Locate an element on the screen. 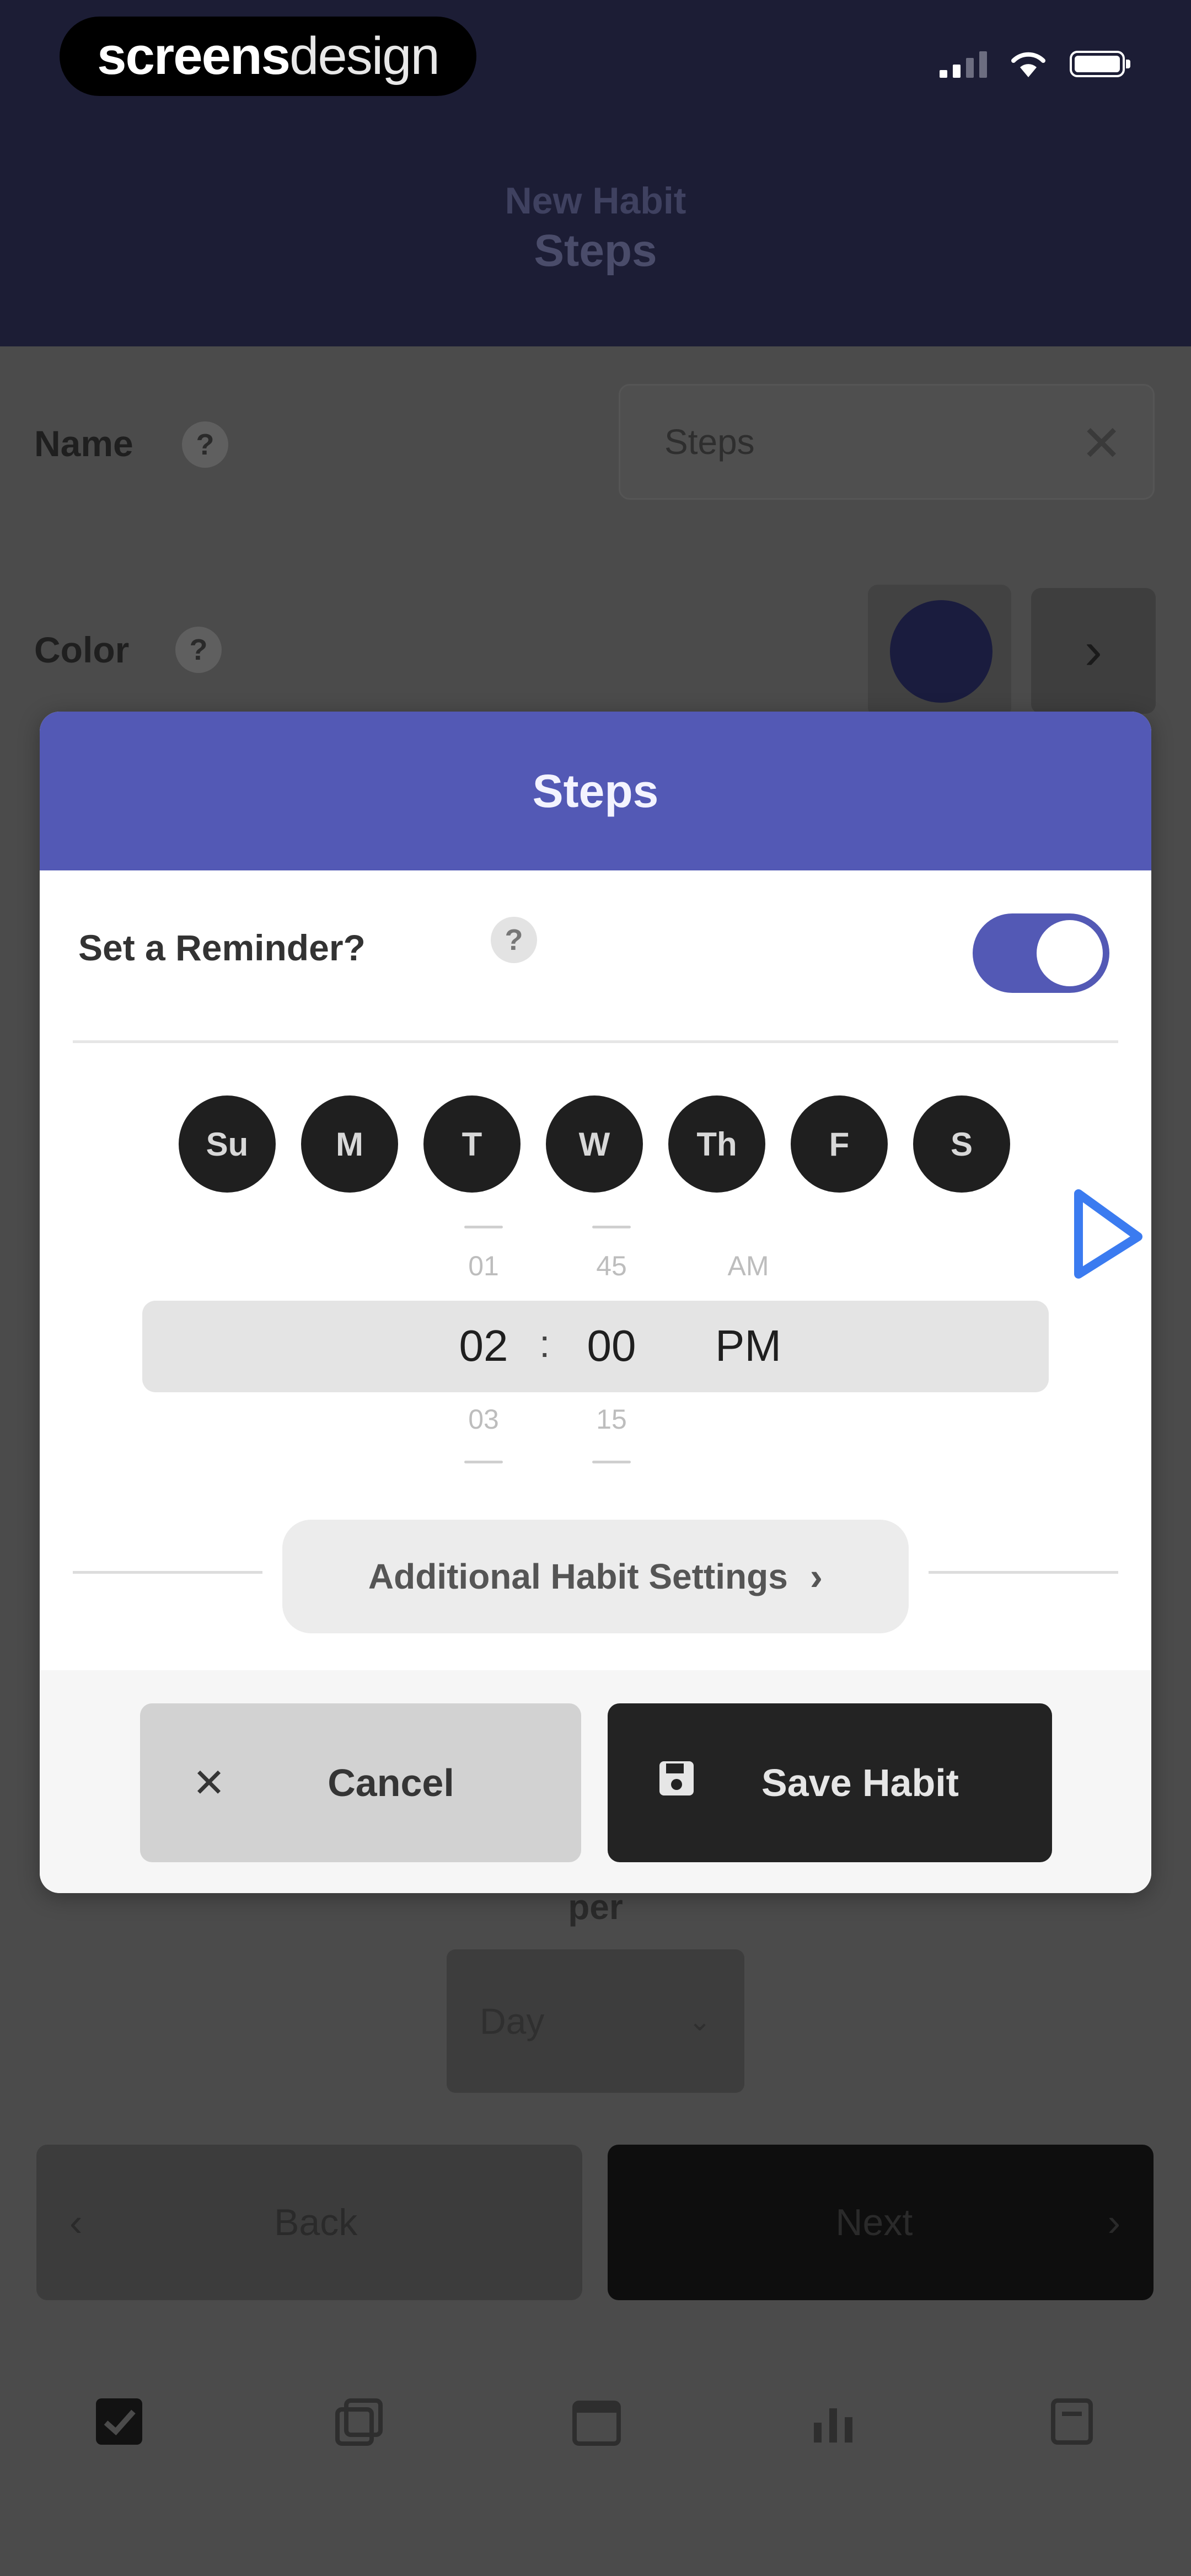 This screenshot has width=1191, height=2576. tab-stats-icon is located at coordinates (834, 2421).